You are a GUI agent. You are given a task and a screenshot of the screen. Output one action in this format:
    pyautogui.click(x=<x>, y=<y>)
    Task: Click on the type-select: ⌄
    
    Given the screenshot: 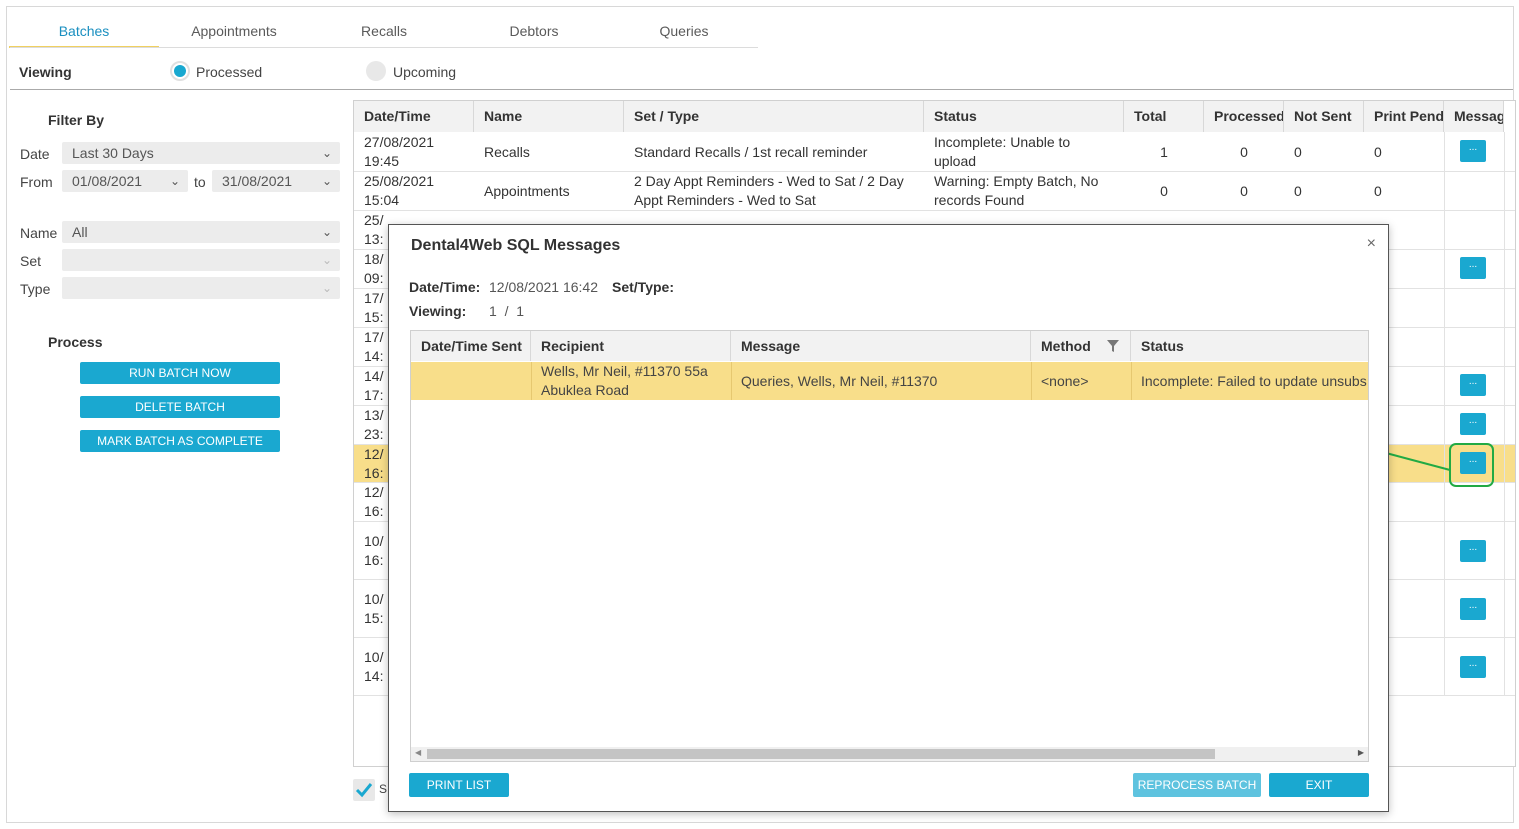 What is the action you would take?
    pyautogui.click(x=201, y=288)
    